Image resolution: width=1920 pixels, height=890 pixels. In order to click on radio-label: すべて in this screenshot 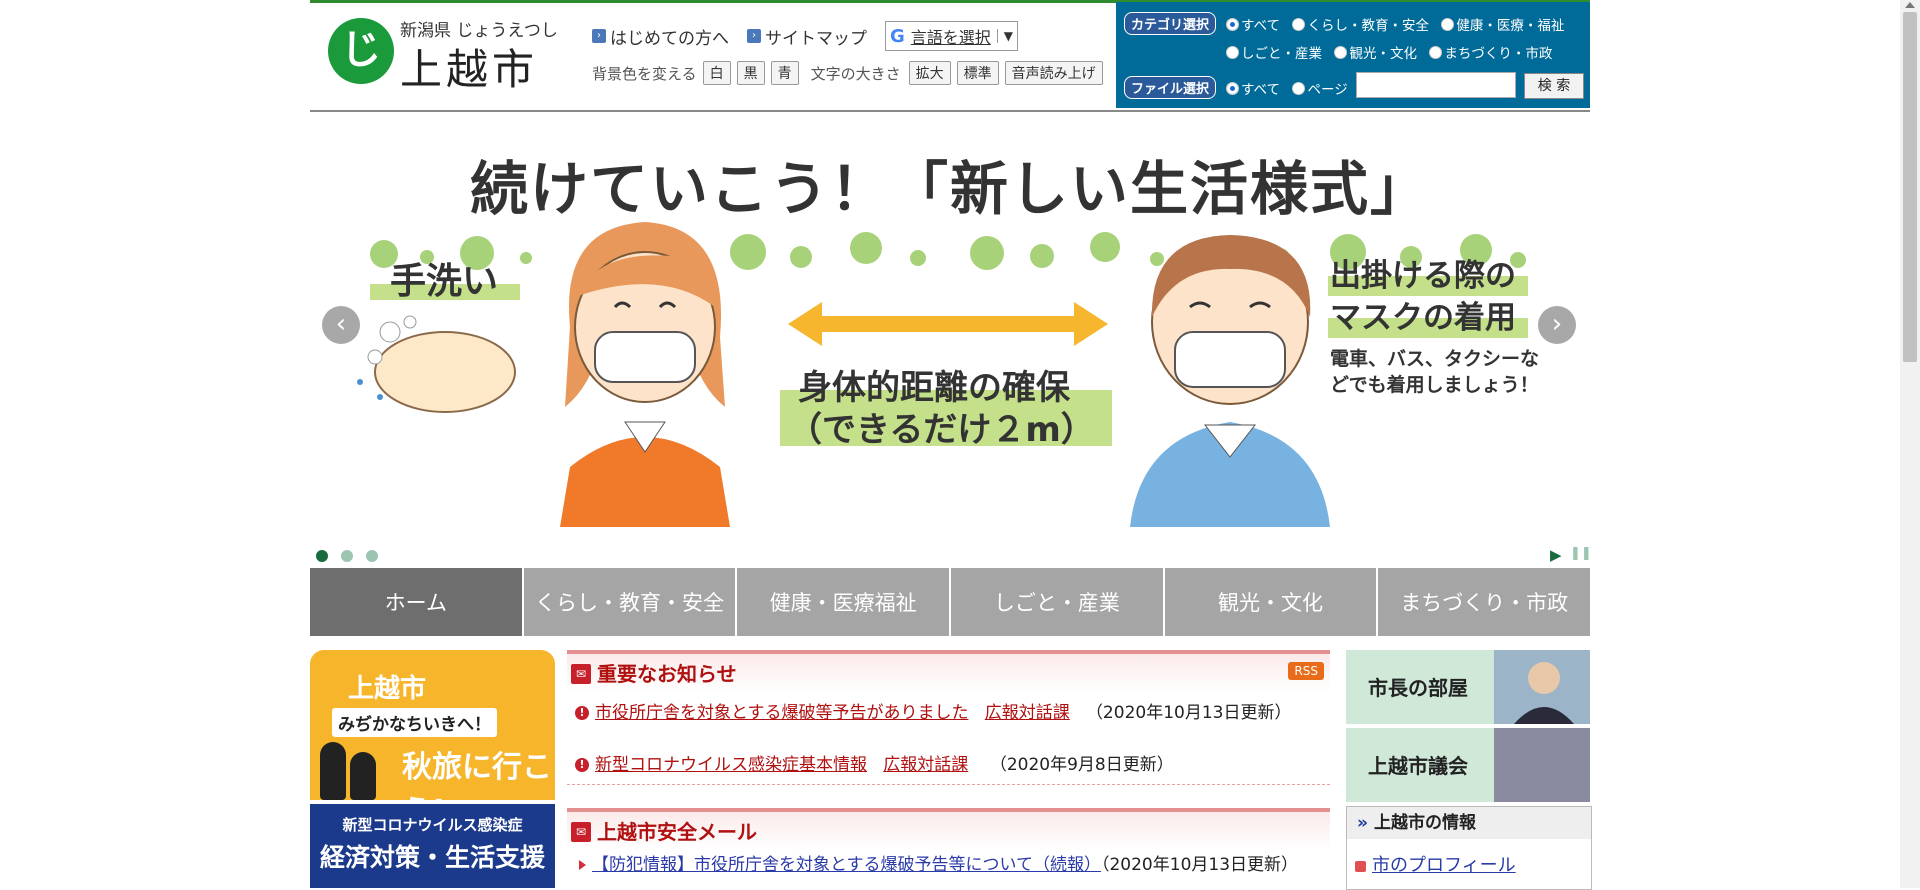, I will do `click(1261, 90)`.